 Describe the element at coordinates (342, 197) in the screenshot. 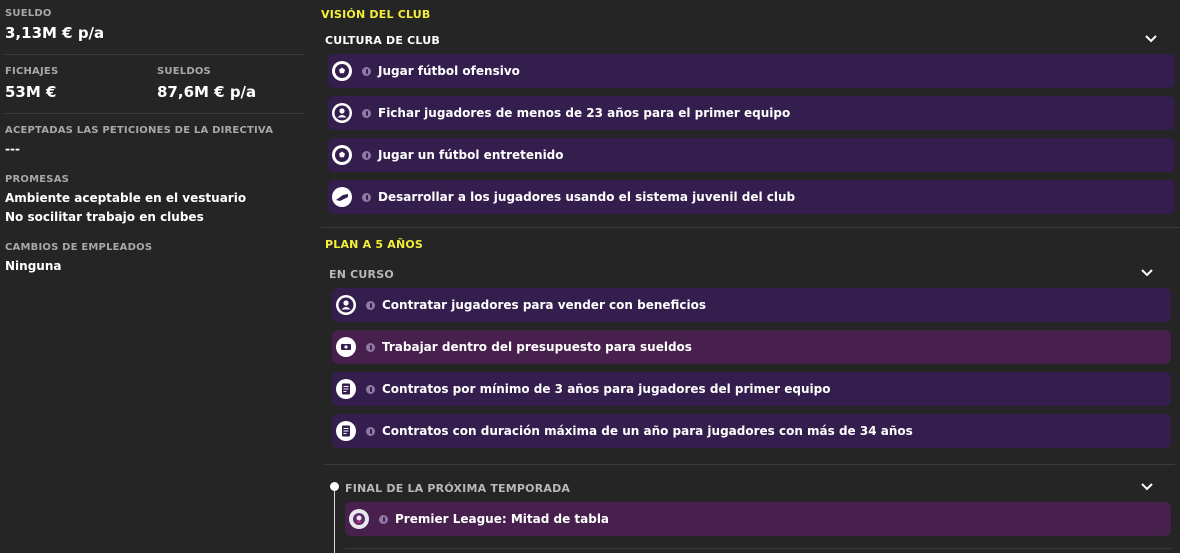

I see `boot-icon` at that location.